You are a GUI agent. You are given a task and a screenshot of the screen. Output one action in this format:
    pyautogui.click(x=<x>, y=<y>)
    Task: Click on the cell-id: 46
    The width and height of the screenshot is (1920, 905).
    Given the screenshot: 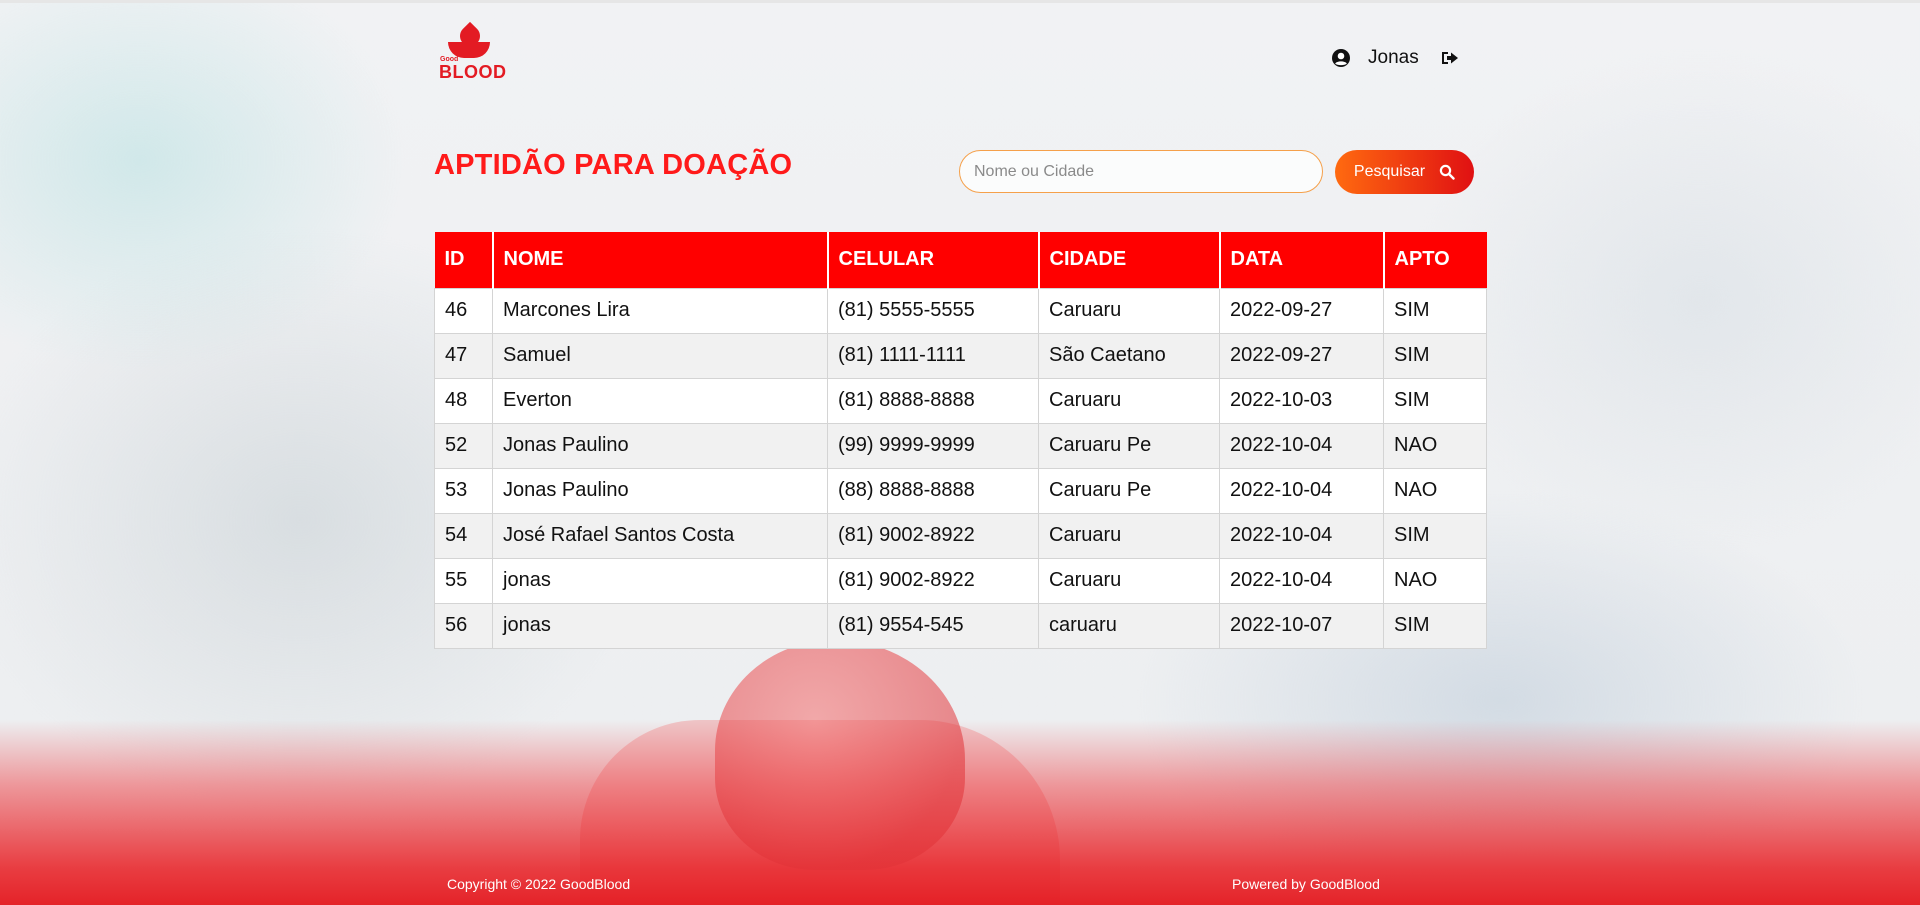 What is the action you would take?
    pyautogui.click(x=463, y=310)
    